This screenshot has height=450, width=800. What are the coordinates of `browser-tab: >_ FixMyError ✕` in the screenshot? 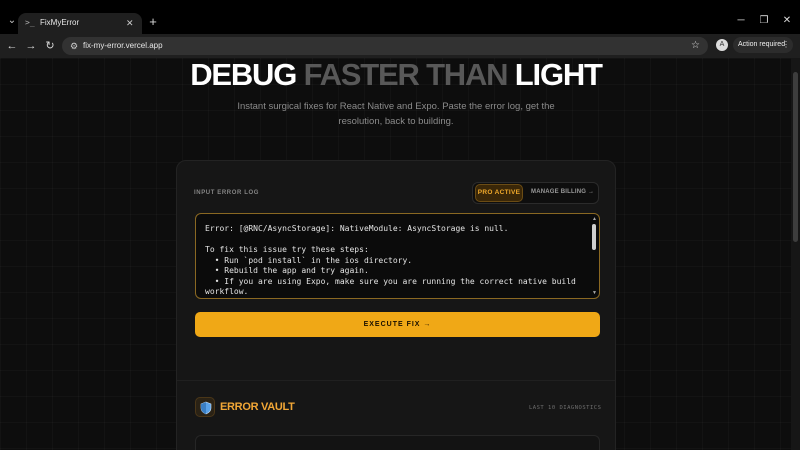 It's located at (80, 23).